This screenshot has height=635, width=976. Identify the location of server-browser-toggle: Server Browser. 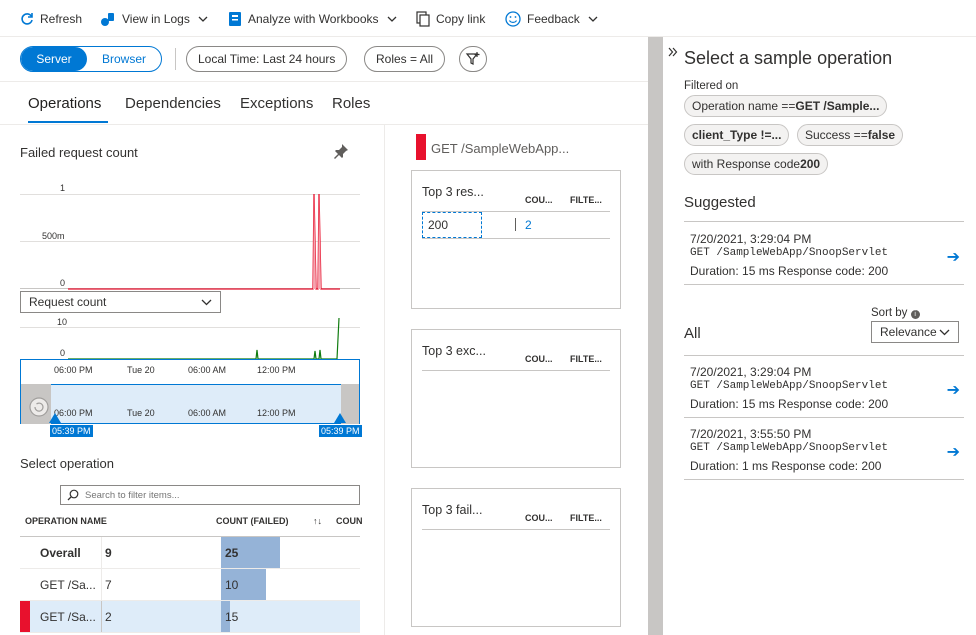
(91, 59).